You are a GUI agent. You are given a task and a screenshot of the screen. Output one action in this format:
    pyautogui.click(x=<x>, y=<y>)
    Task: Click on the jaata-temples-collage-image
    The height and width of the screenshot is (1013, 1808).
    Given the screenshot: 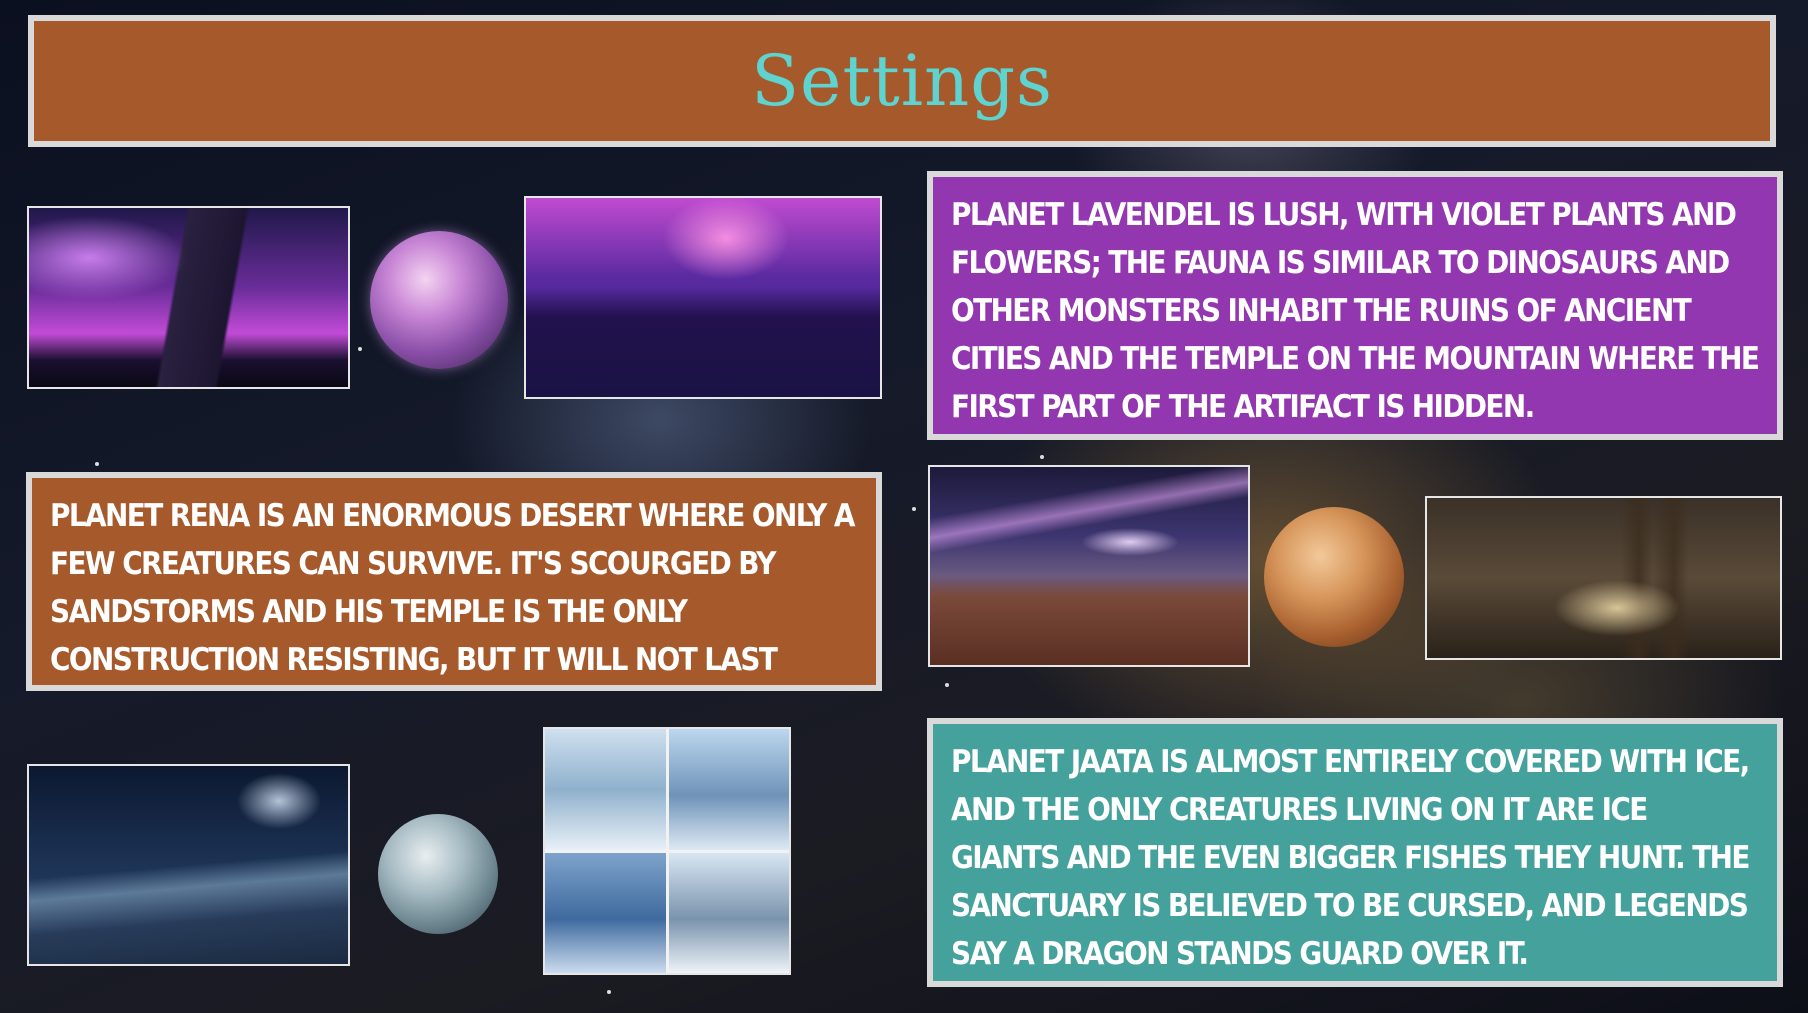 What is the action you would take?
    pyautogui.click(x=667, y=851)
    